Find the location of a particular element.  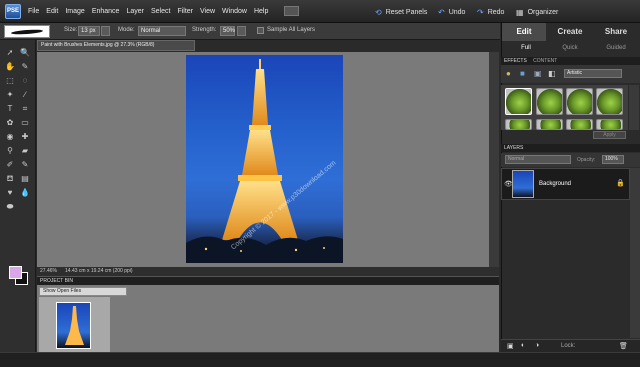

organizer-button: ▦ Organizer is located at coordinates (537, 12).